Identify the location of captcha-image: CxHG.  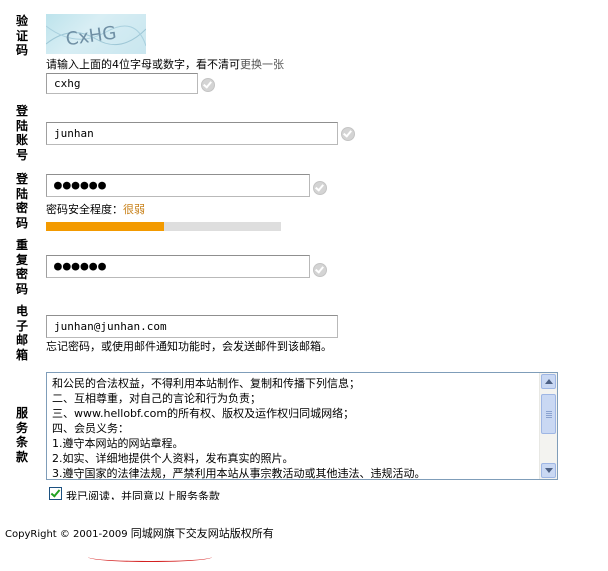
(96, 34).